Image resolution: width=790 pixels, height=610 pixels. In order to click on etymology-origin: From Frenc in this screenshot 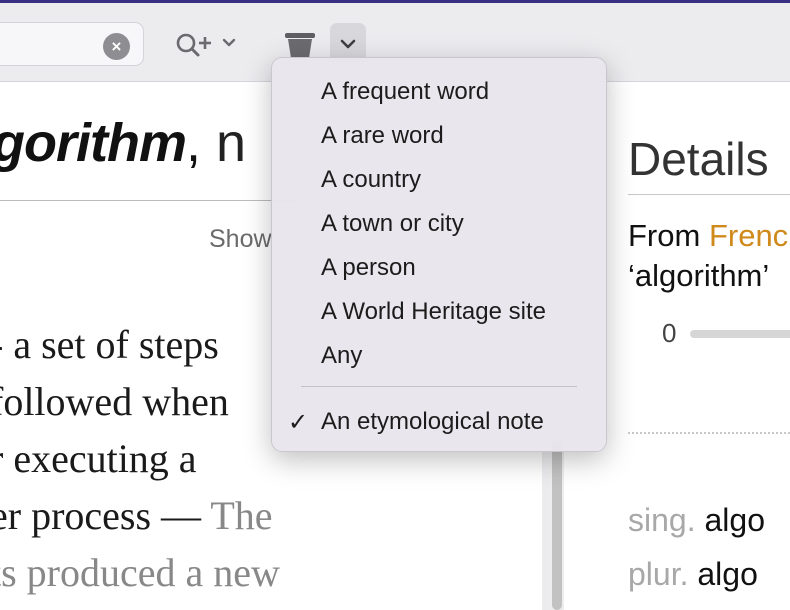, I will do `click(708, 236)`.